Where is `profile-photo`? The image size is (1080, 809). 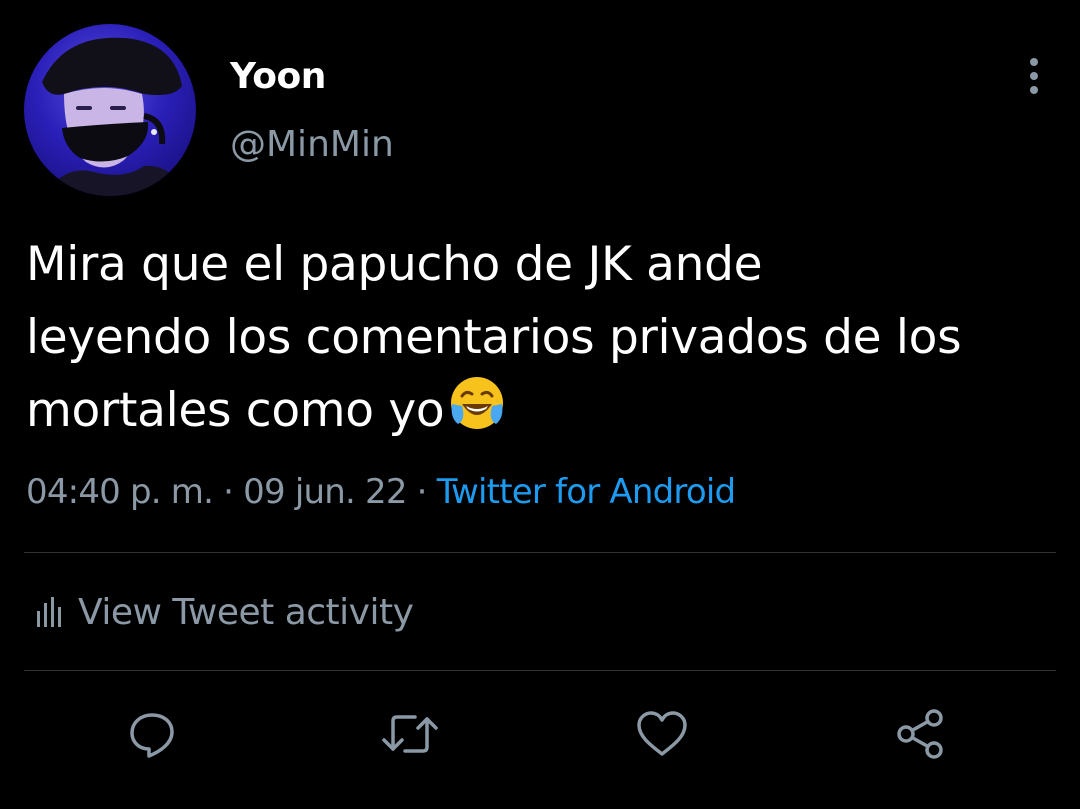 profile-photo is located at coordinates (113, 116).